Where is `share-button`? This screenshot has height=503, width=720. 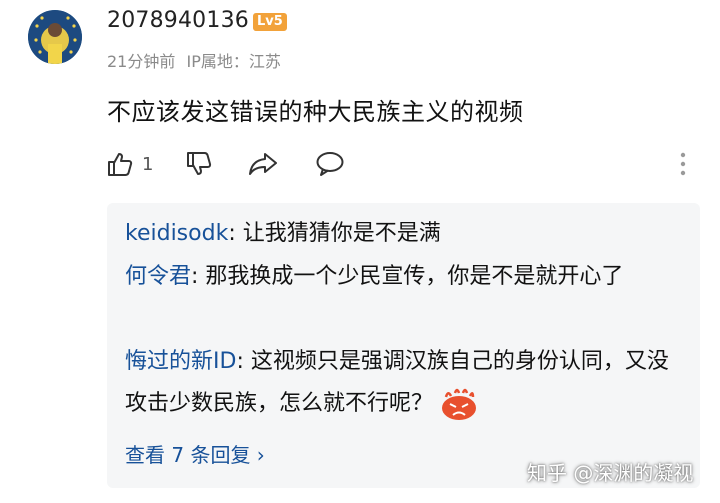
share-button is located at coordinates (263, 164).